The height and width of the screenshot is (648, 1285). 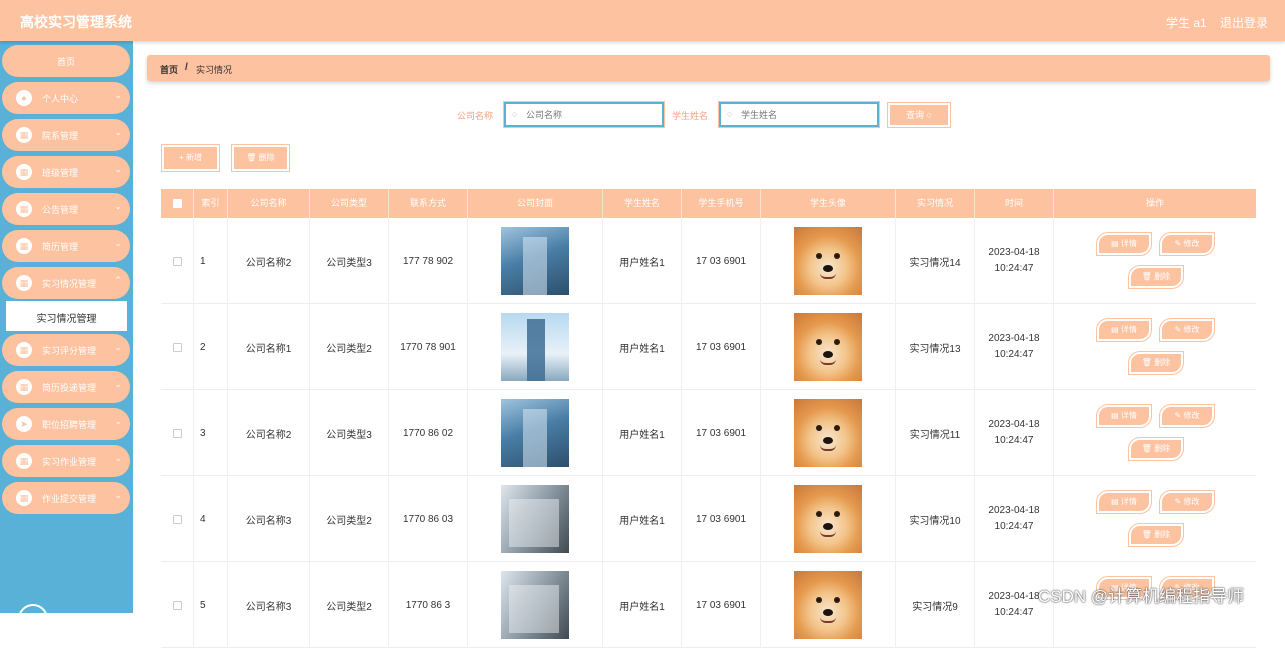 I want to click on sidebar-item-notice: ▦ 公告管理 ⌄, so click(x=66, y=209).